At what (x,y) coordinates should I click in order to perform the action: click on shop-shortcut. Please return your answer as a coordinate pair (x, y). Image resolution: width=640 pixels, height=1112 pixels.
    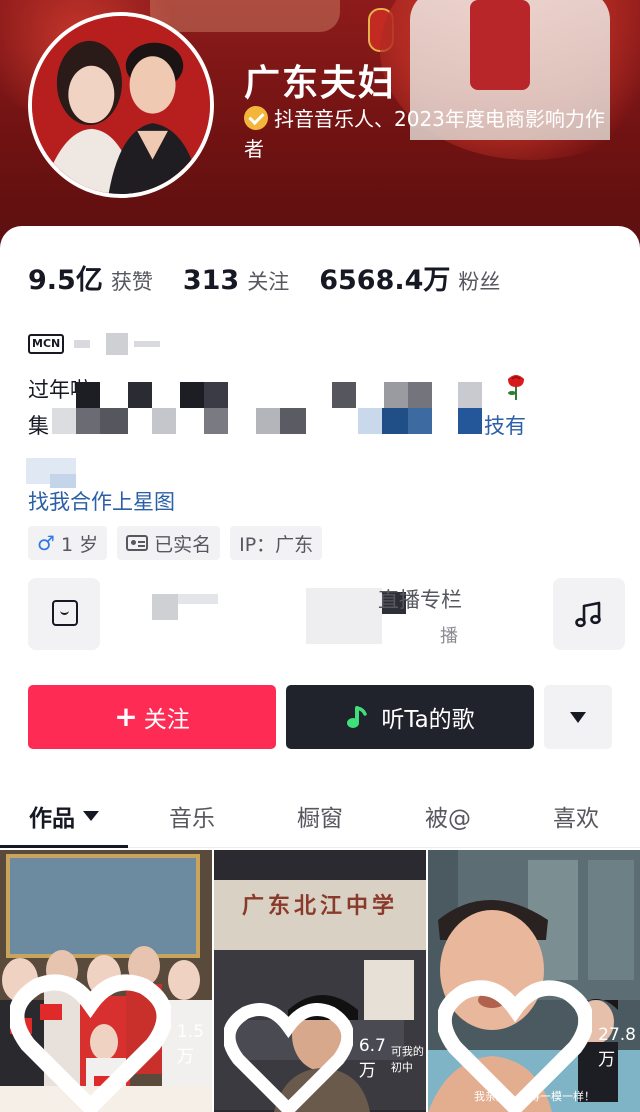
    Looking at the image, I should click on (64, 614).